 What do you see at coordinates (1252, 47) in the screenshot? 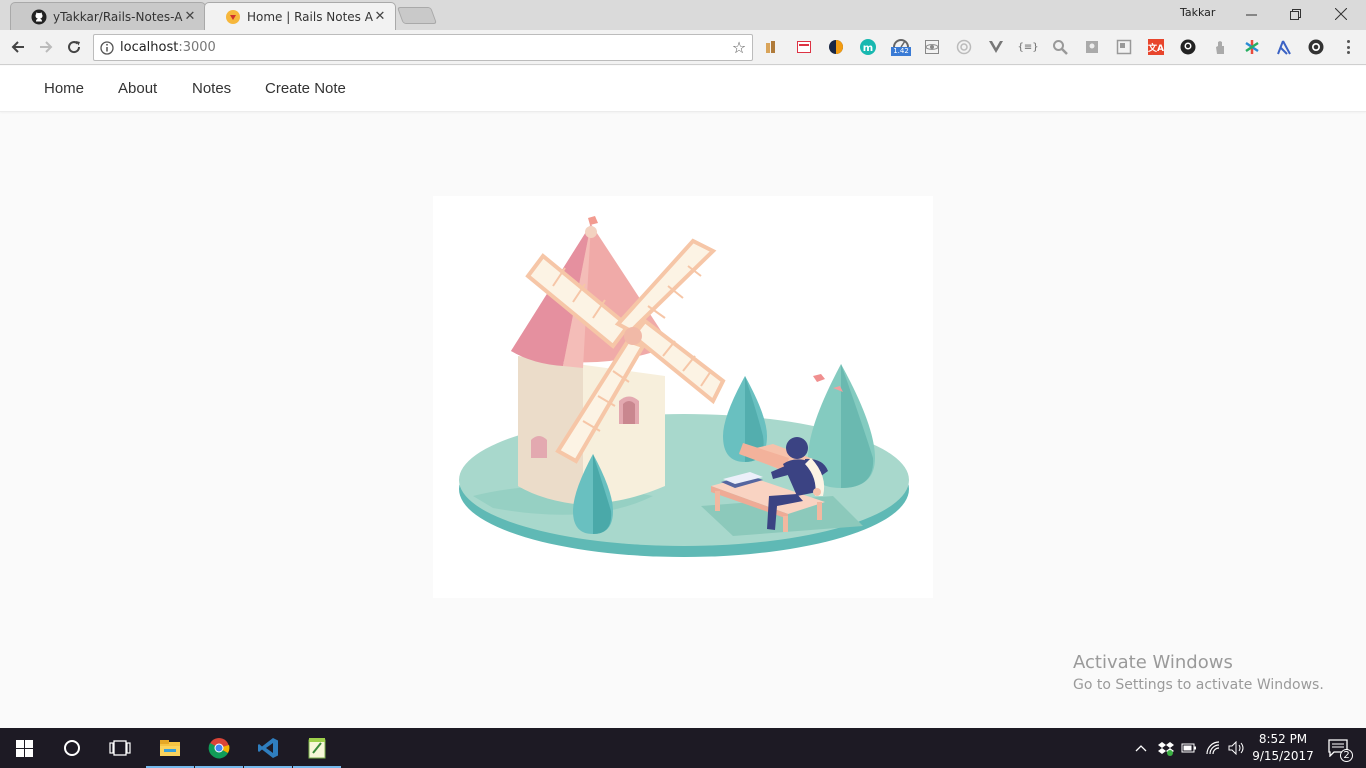
I see `extension-asterisk-icon` at bounding box center [1252, 47].